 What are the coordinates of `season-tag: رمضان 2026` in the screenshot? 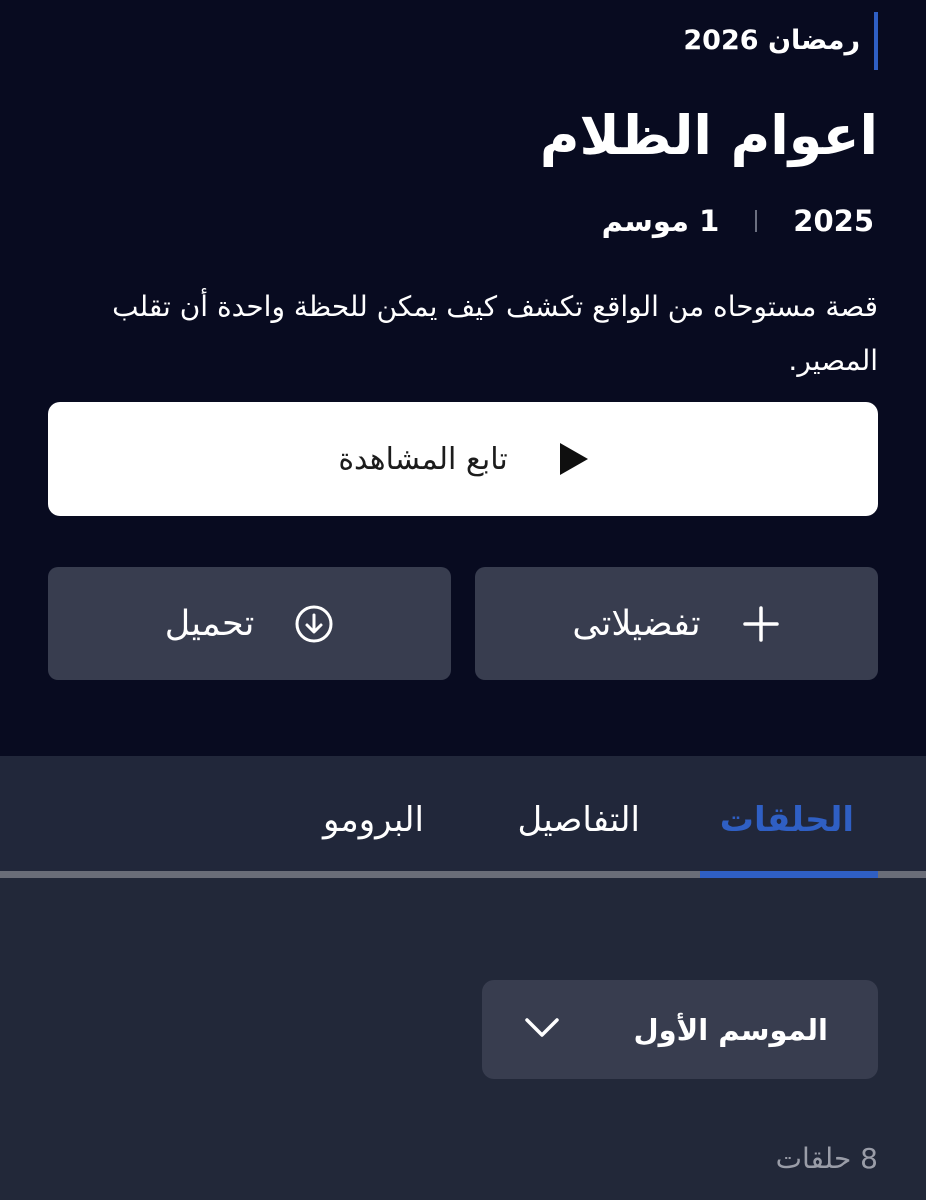 It's located at (780, 41).